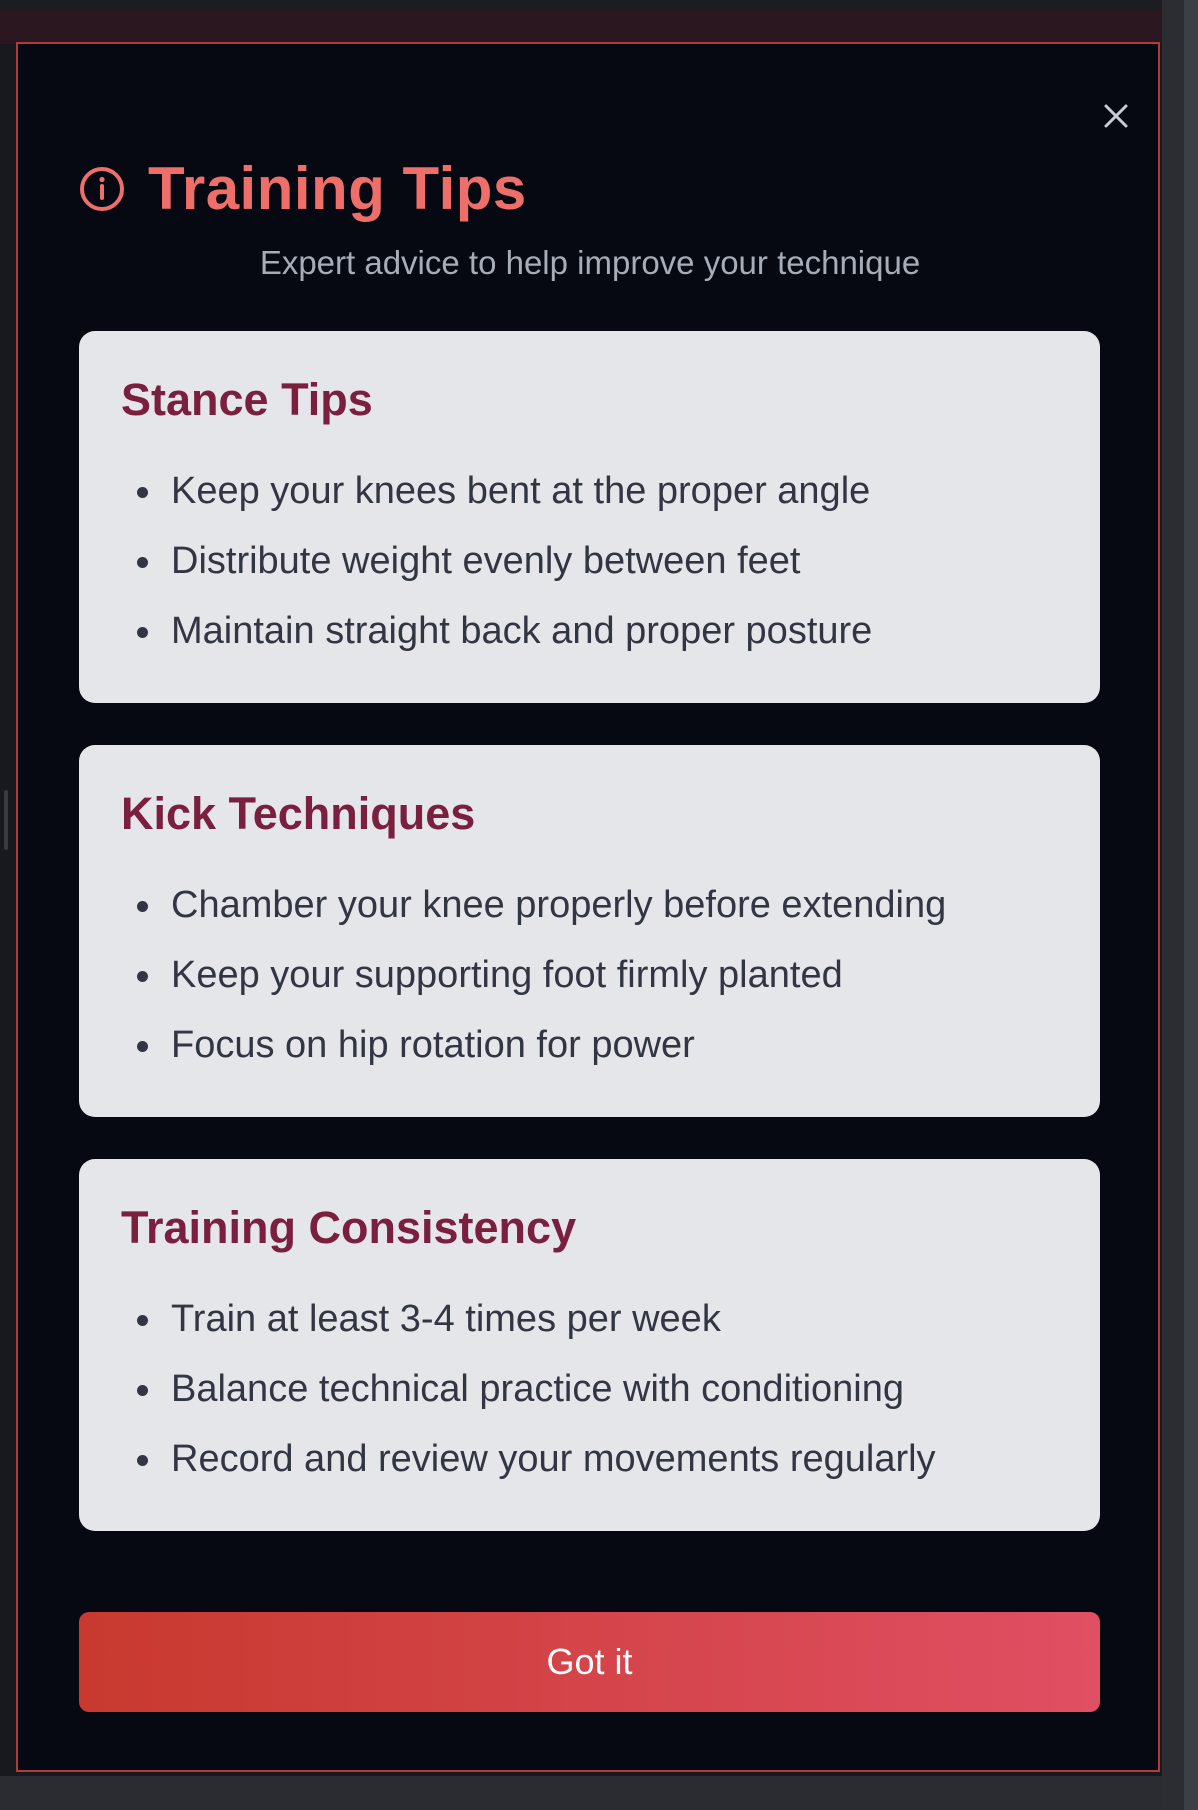 This screenshot has height=1810, width=1198. What do you see at coordinates (1173, 905) in the screenshot?
I see `scrollbar-thumb` at bounding box center [1173, 905].